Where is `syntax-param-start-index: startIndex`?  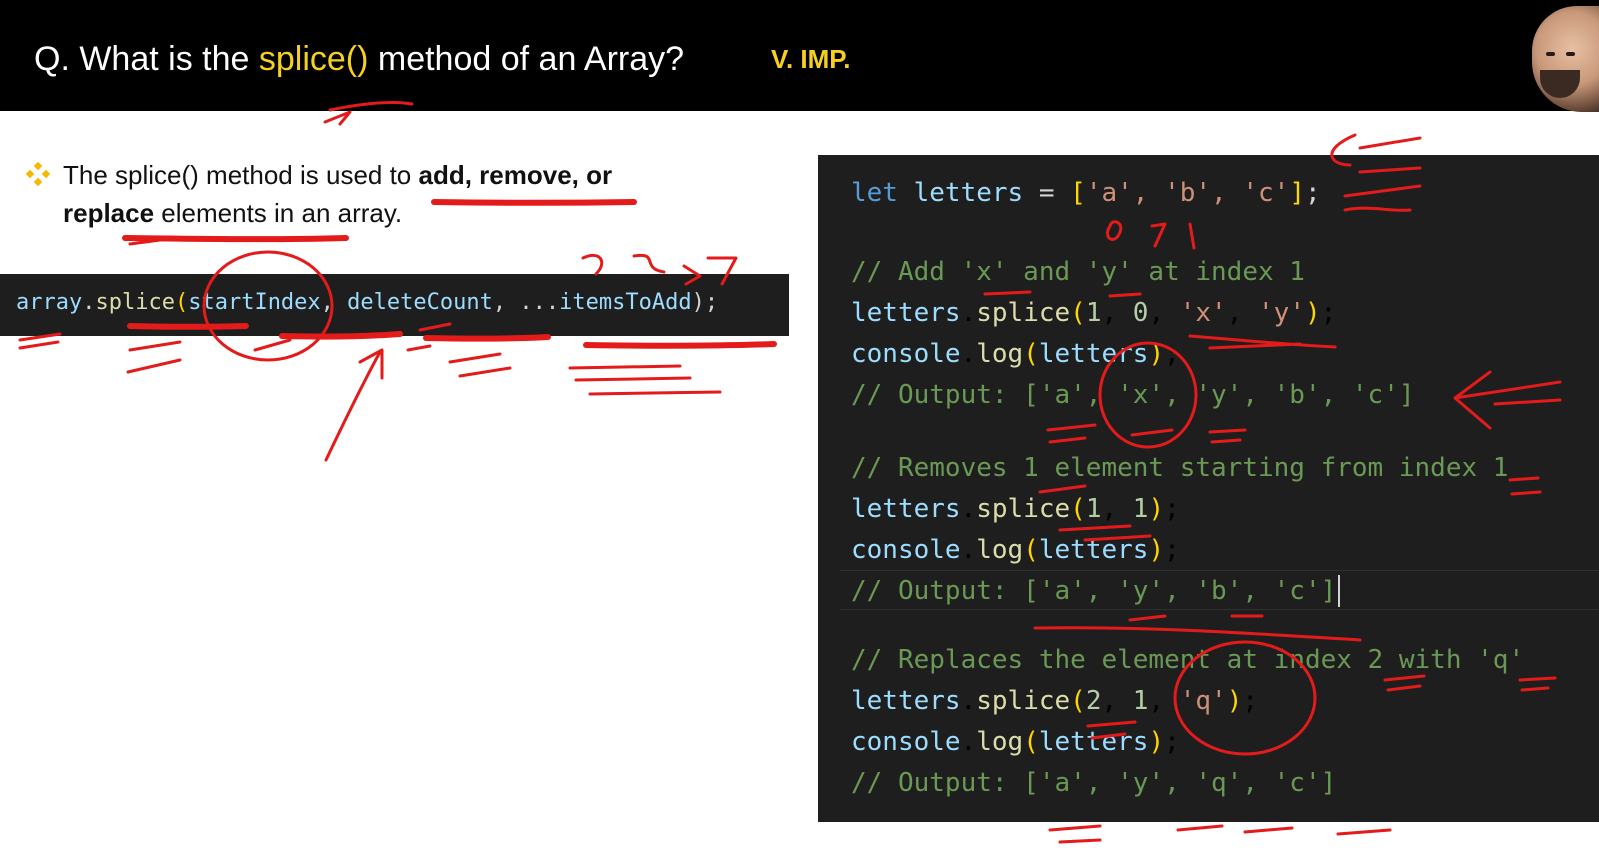
syntax-param-start-index: startIndex is located at coordinates (254, 302).